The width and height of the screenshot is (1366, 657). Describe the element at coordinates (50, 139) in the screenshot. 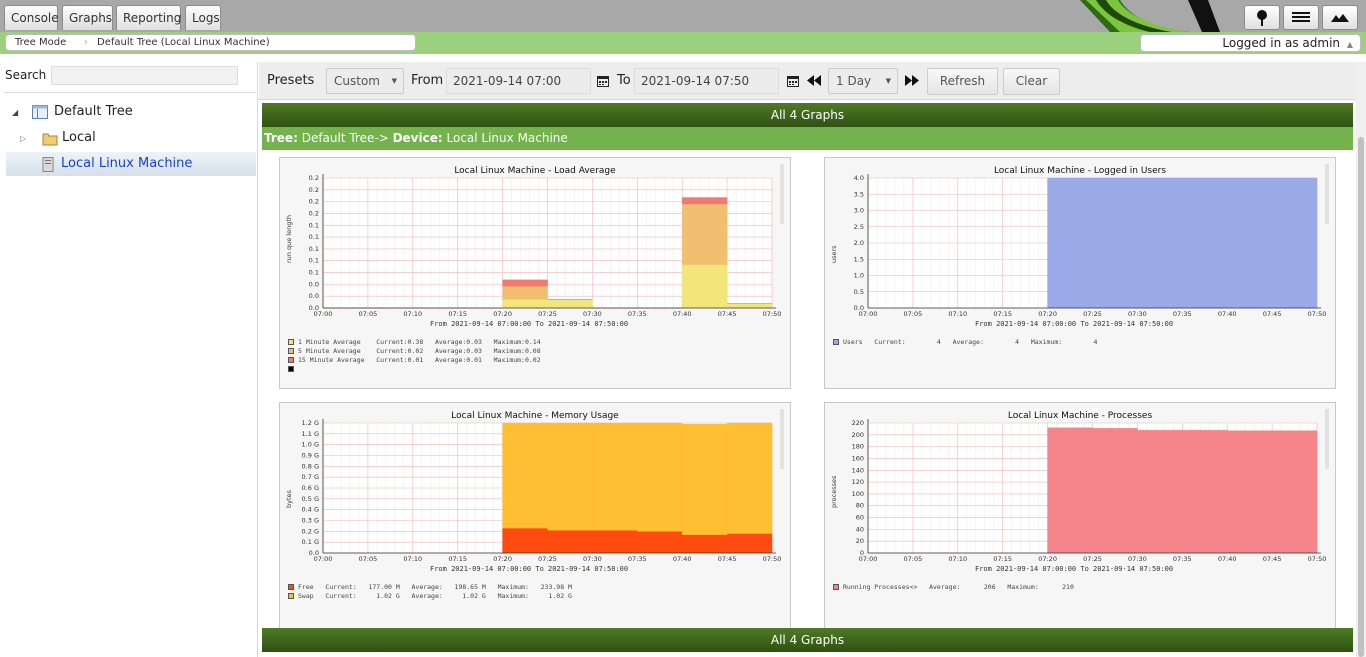

I see `folder-icon` at that location.